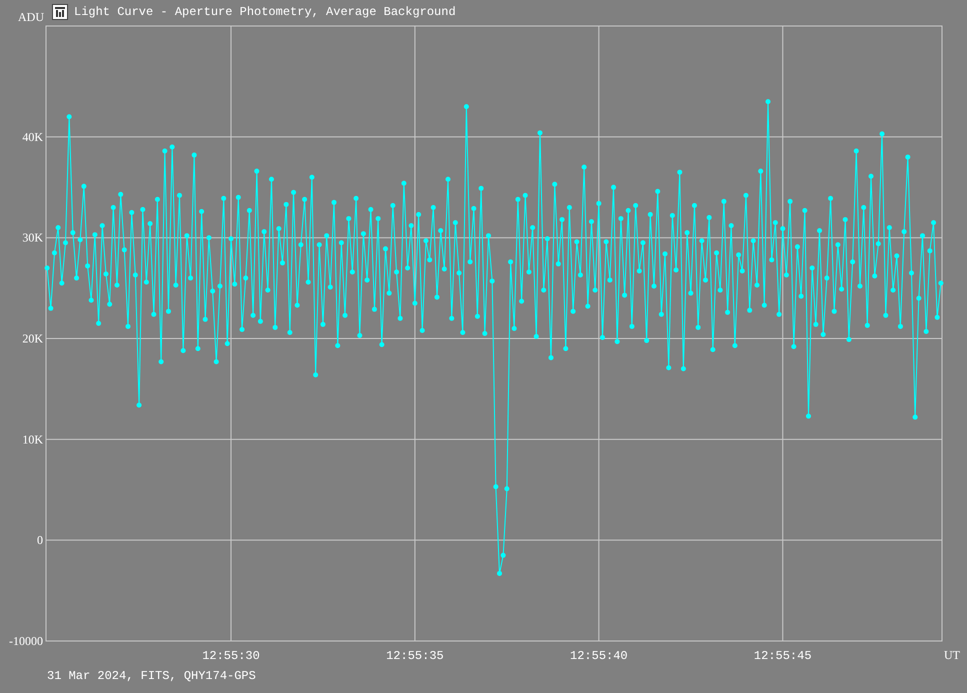 This screenshot has width=967, height=693. What do you see at coordinates (32, 237) in the screenshot?
I see `axis-tick-label: 30K` at bounding box center [32, 237].